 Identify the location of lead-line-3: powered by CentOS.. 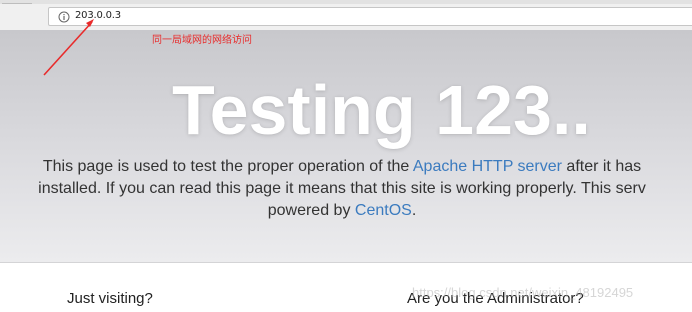
(346, 211).